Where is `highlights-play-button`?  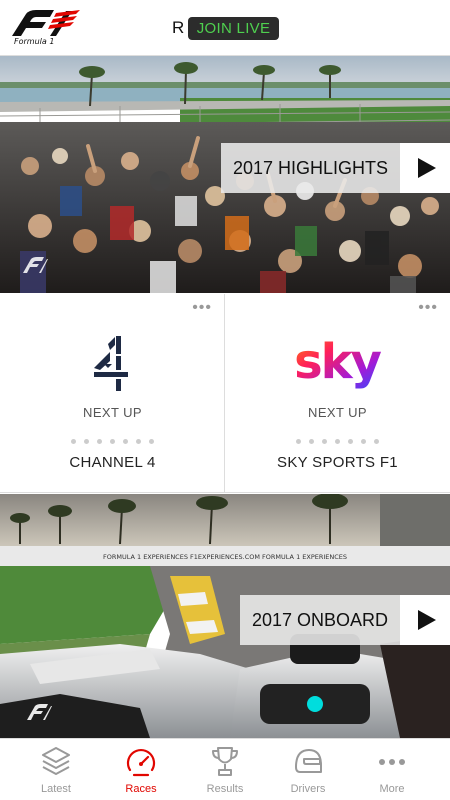 highlights-play-button is located at coordinates (425, 168).